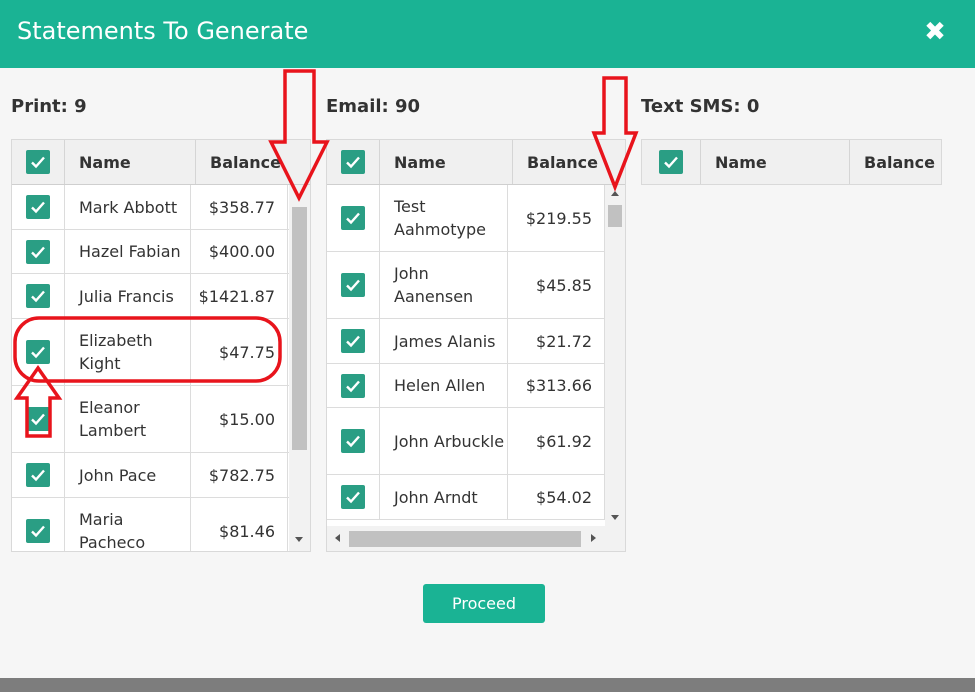 The height and width of the screenshot is (692, 975). I want to click on table-row: John Aanensen $45.85, so click(476, 285).